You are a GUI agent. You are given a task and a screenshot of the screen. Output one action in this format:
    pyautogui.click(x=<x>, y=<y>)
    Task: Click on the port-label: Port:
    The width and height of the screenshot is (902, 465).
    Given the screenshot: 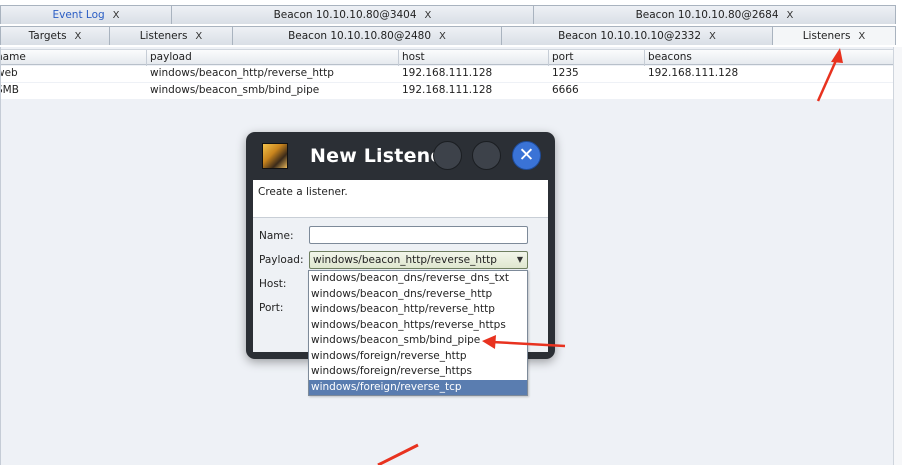 What is the action you would take?
    pyautogui.click(x=271, y=308)
    